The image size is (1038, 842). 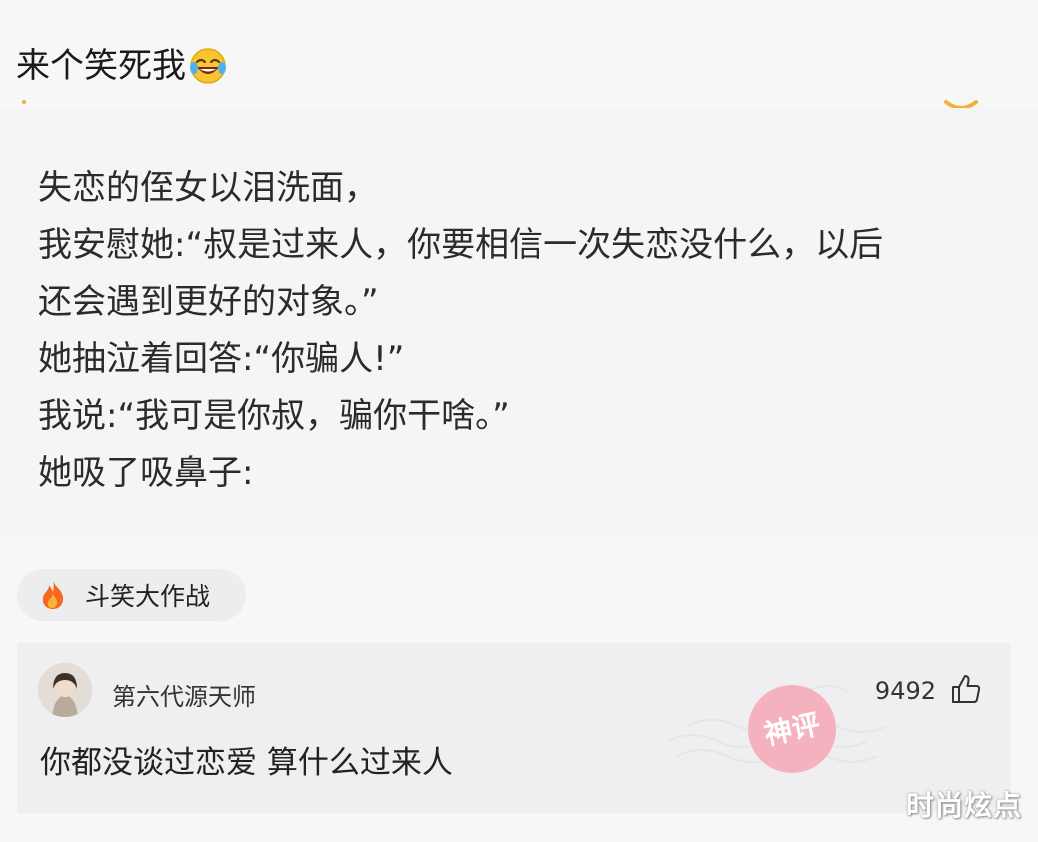 What do you see at coordinates (184, 694) in the screenshot?
I see `commenter-name: 第六代源天师` at bounding box center [184, 694].